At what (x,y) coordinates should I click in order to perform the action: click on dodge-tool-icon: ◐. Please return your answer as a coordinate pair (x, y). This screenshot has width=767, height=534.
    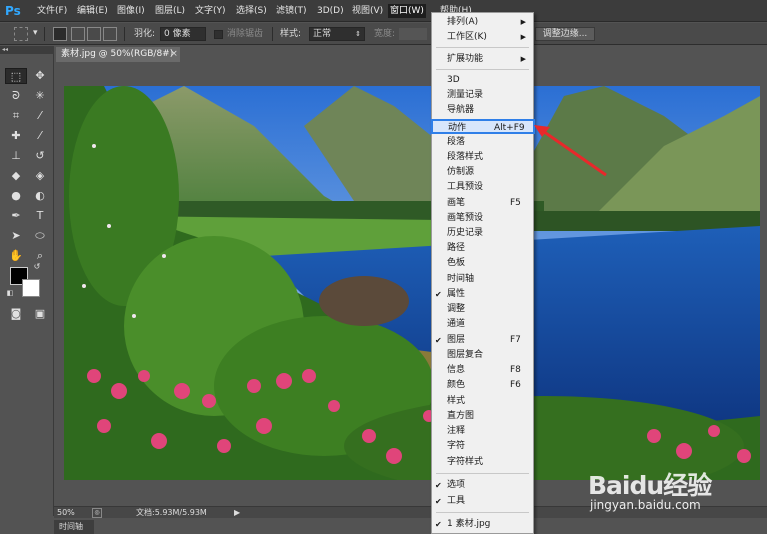
    Looking at the image, I should click on (40, 196).